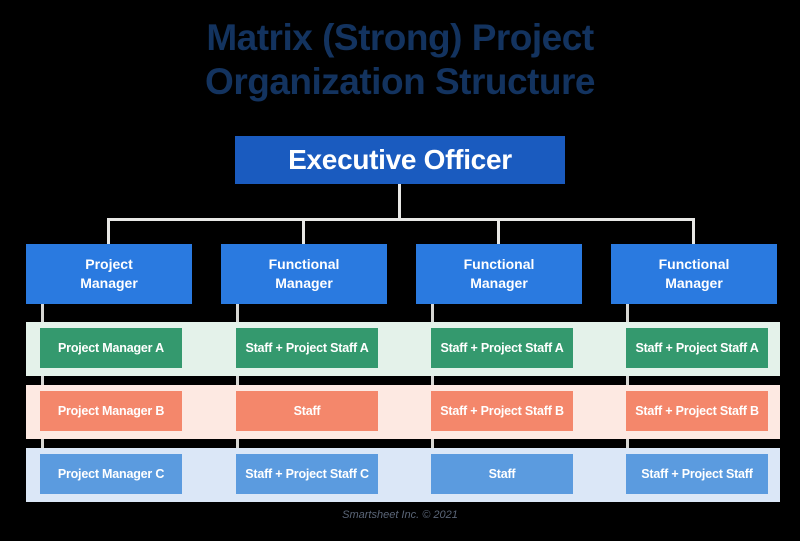  Describe the element at coordinates (697, 348) in the screenshot. I see `staff-box-row-a-col-4: Staff + Project Staff A` at that location.